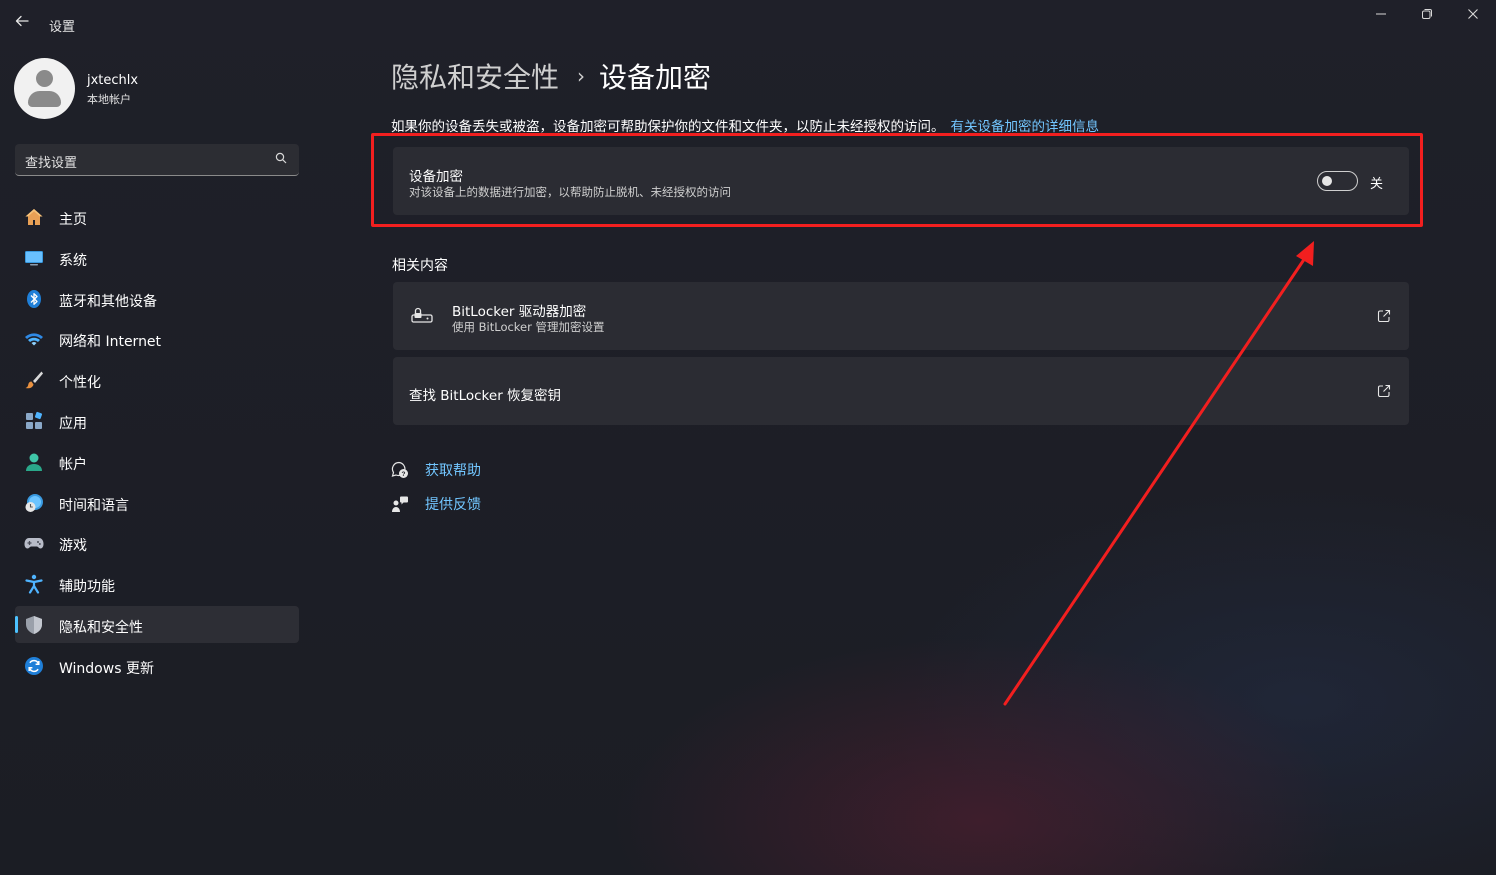 This screenshot has width=1496, height=875. What do you see at coordinates (34, 420) in the screenshot?
I see `apps-icon` at bounding box center [34, 420].